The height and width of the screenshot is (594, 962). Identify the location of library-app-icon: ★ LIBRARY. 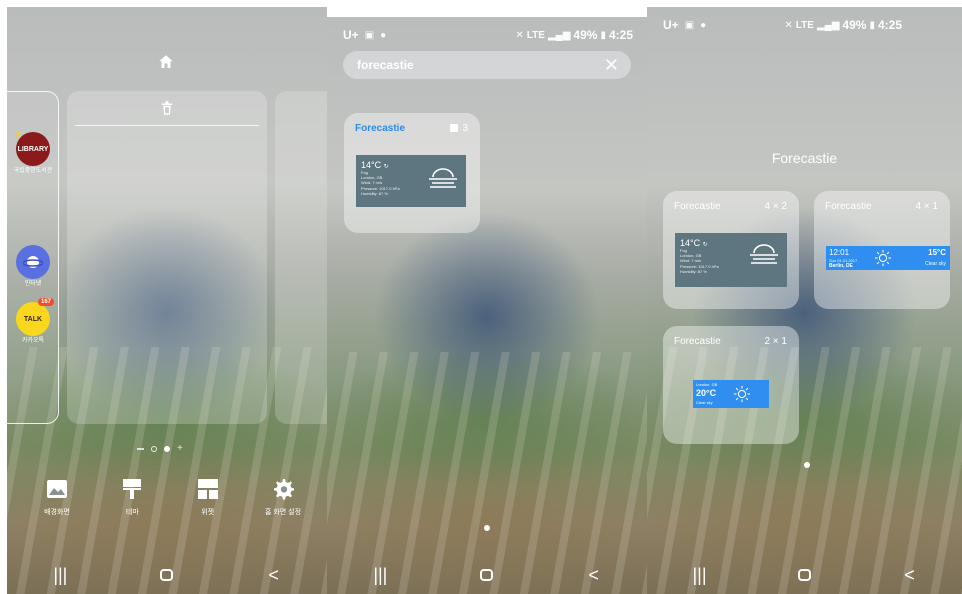
(32, 147).